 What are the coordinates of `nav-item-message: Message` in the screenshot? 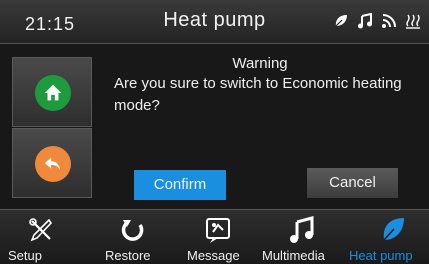 It's located at (222, 237).